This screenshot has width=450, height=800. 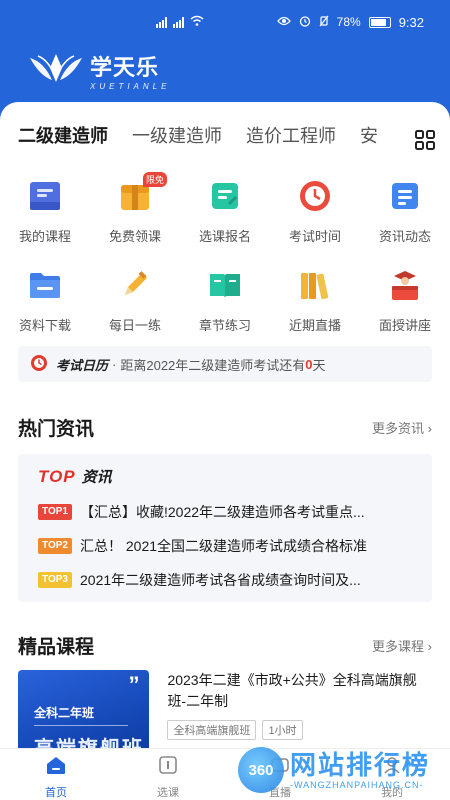 I want to click on rank-badge: TOP1, so click(x=55, y=512).